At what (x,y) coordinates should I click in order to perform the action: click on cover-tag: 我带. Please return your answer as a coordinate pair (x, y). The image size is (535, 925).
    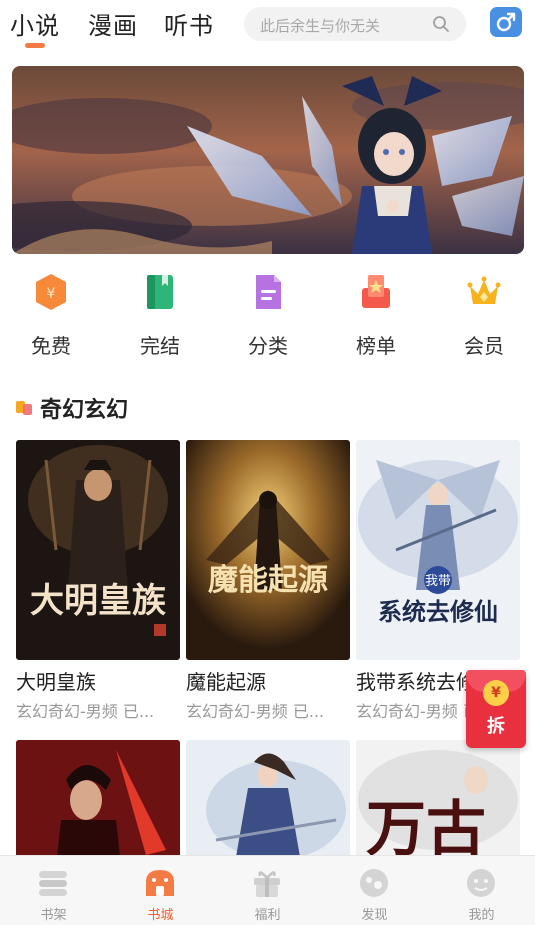
    Looking at the image, I should click on (438, 581).